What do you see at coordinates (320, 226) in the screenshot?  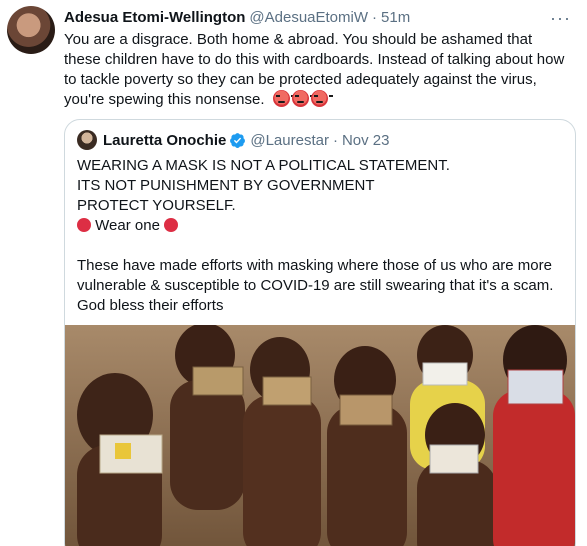 I see `wear-one-line: Wear one` at bounding box center [320, 226].